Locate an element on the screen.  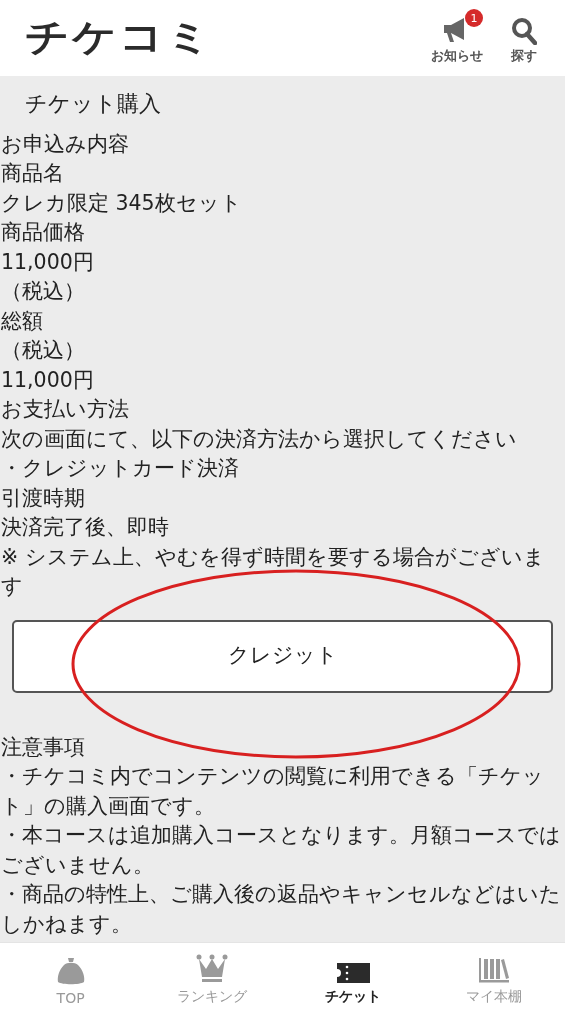
ticket-icon is located at coordinates (353, 973).